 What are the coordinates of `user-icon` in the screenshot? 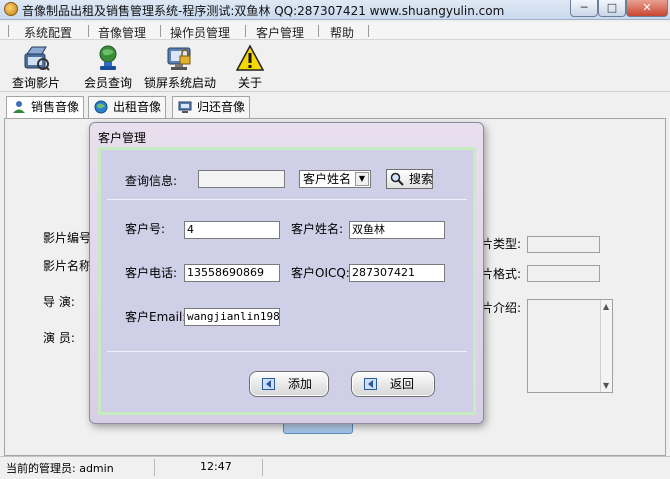 It's located at (19, 107).